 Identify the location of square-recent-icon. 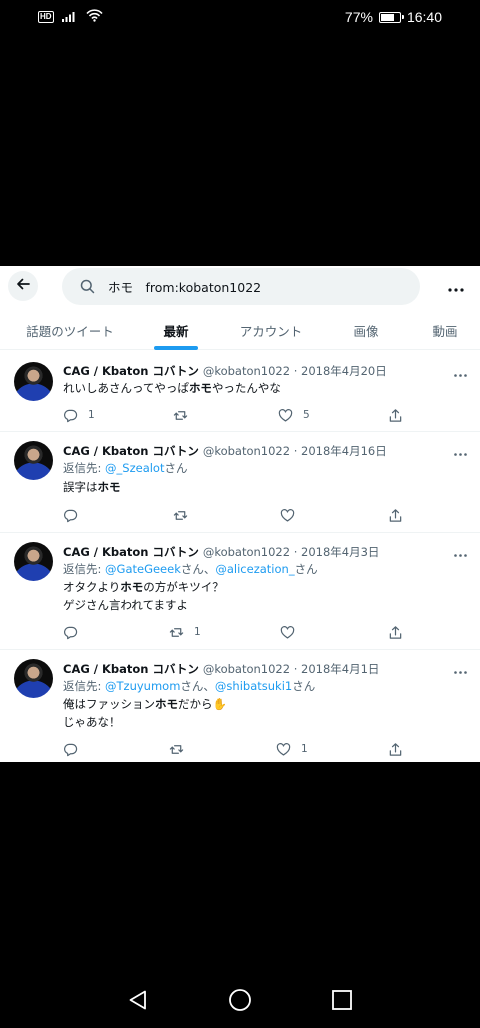
(342, 1000).